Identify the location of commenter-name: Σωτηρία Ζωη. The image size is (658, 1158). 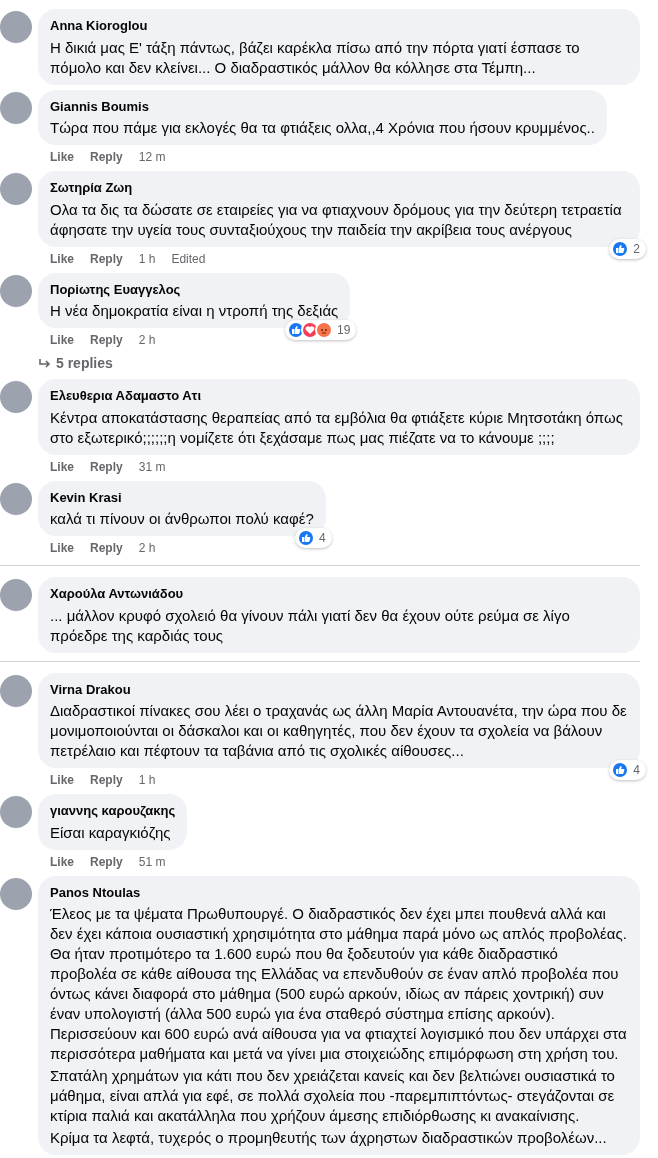
(339, 188).